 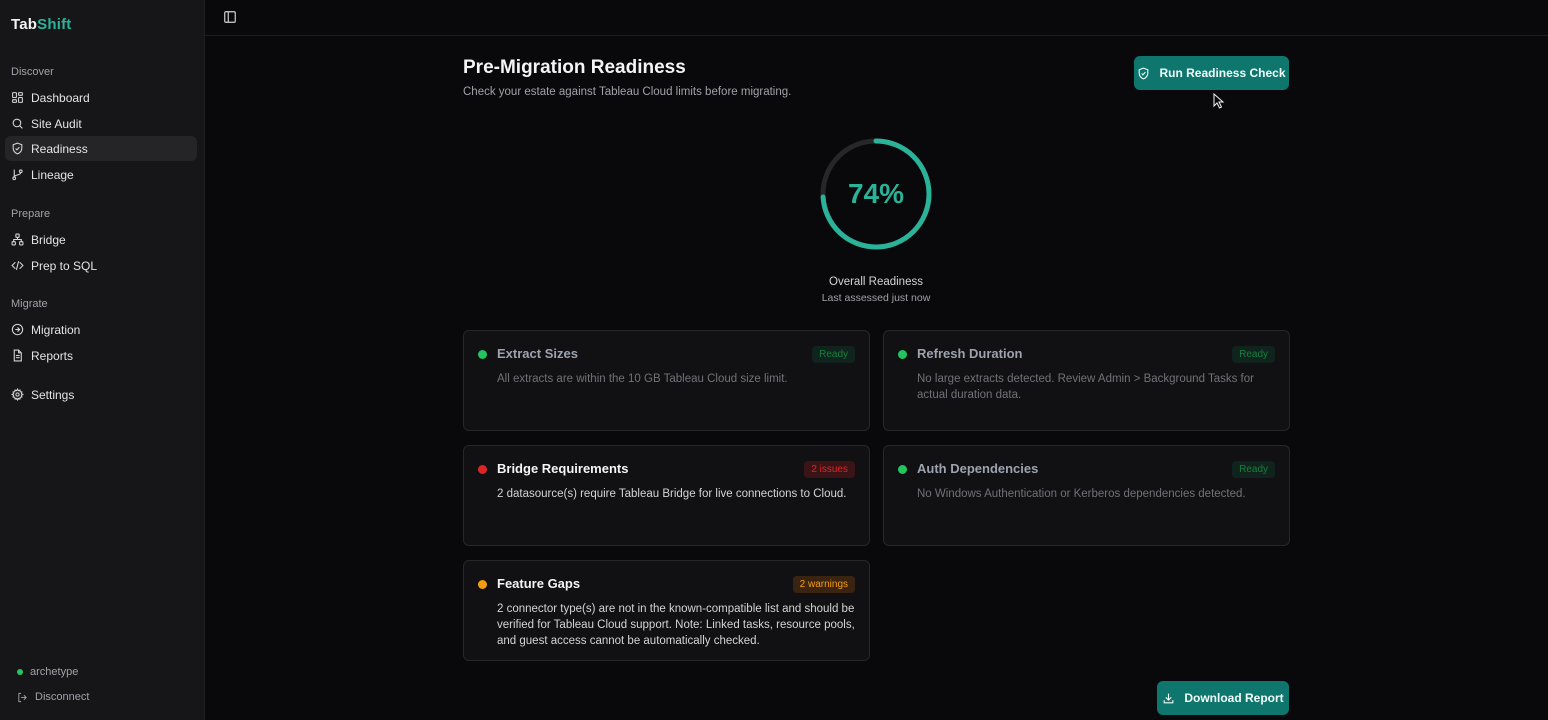 I want to click on logo-text-tab: Tab, so click(x=24, y=24).